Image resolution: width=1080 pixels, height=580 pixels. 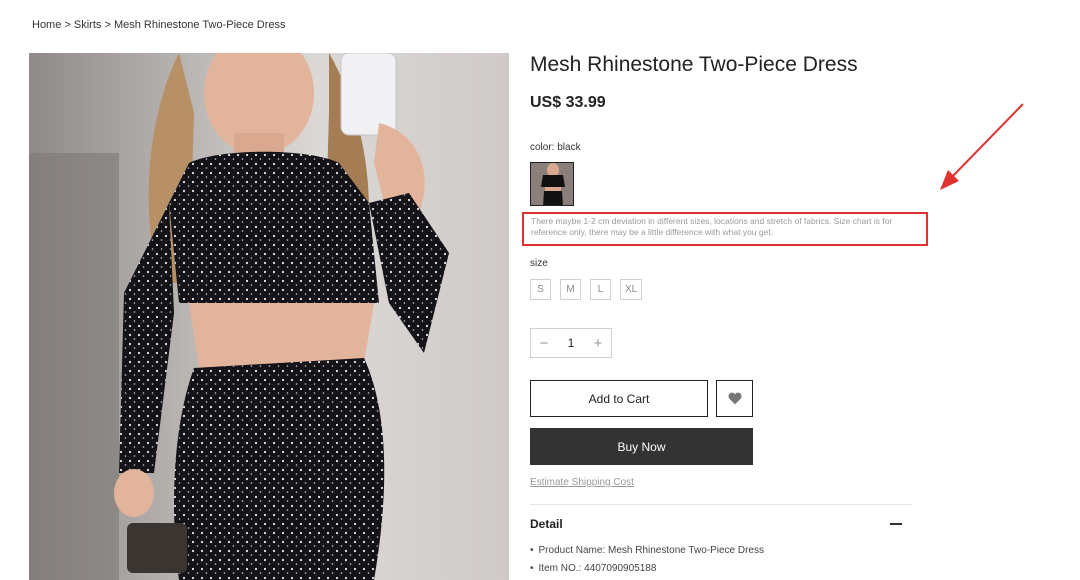 I want to click on heart-icon, so click(x=734, y=398).